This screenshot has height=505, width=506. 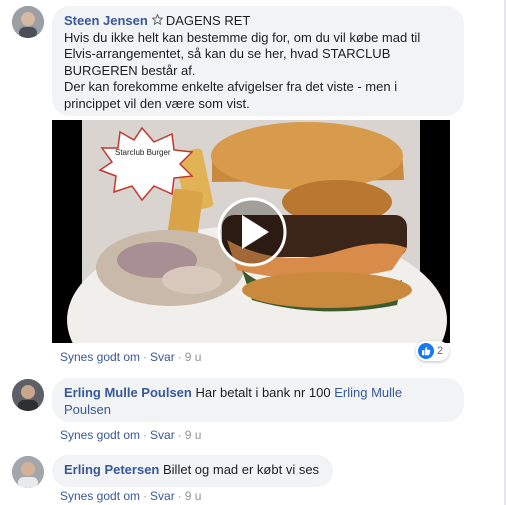 What do you see at coordinates (157, 103) in the screenshot?
I see `comment-line: princippet vil den være som vist.` at bounding box center [157, 103].